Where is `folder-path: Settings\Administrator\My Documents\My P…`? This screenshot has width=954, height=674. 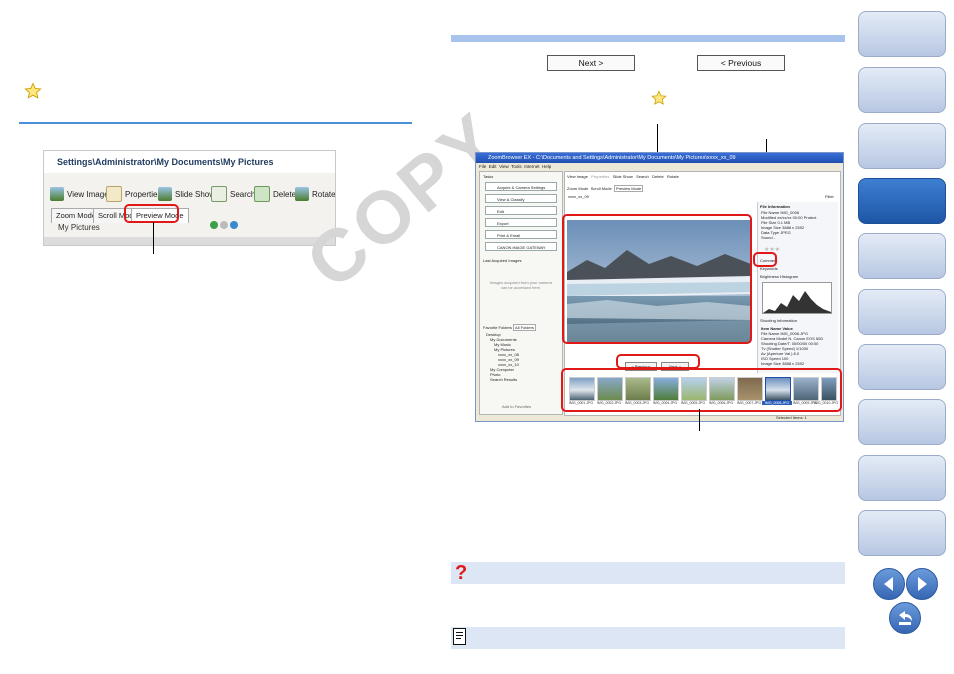 folder-path: Settings\Administrator\My Documents\My P… is located at coordinates (189, 162).